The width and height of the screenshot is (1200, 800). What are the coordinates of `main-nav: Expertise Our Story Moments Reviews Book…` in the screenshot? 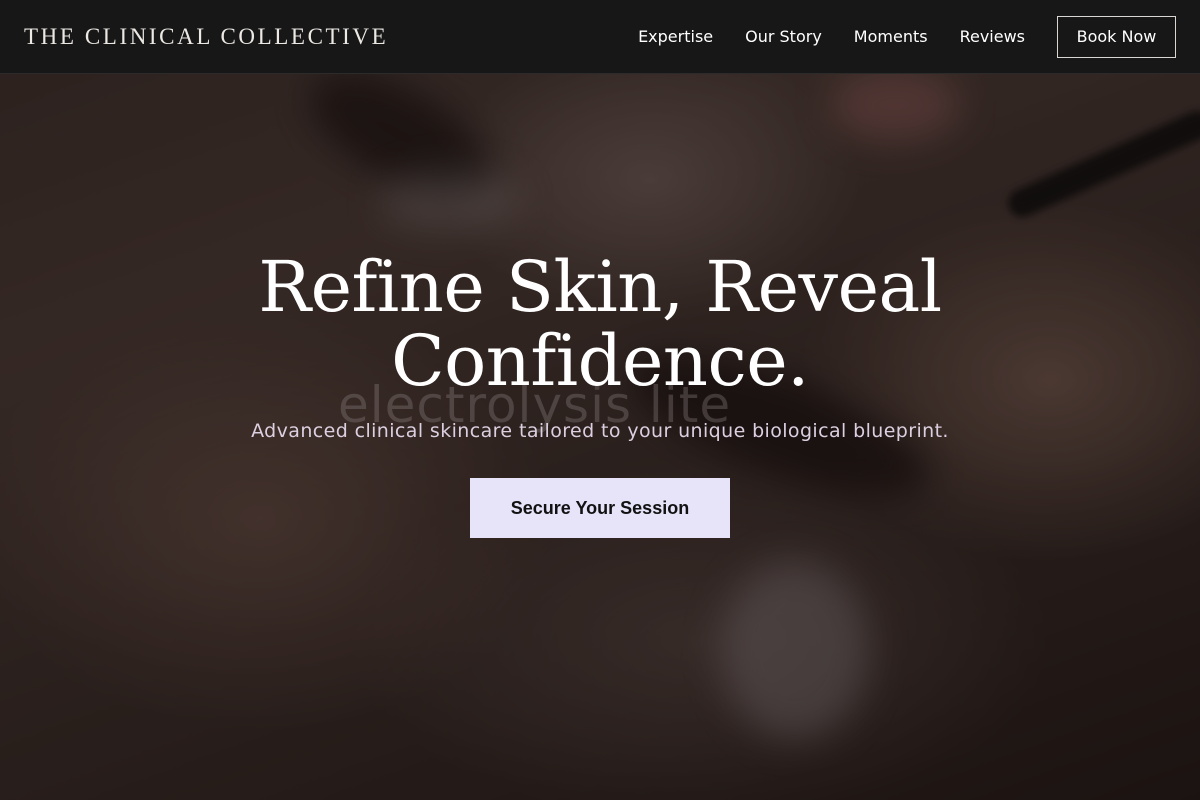 It's located at (891, 36).